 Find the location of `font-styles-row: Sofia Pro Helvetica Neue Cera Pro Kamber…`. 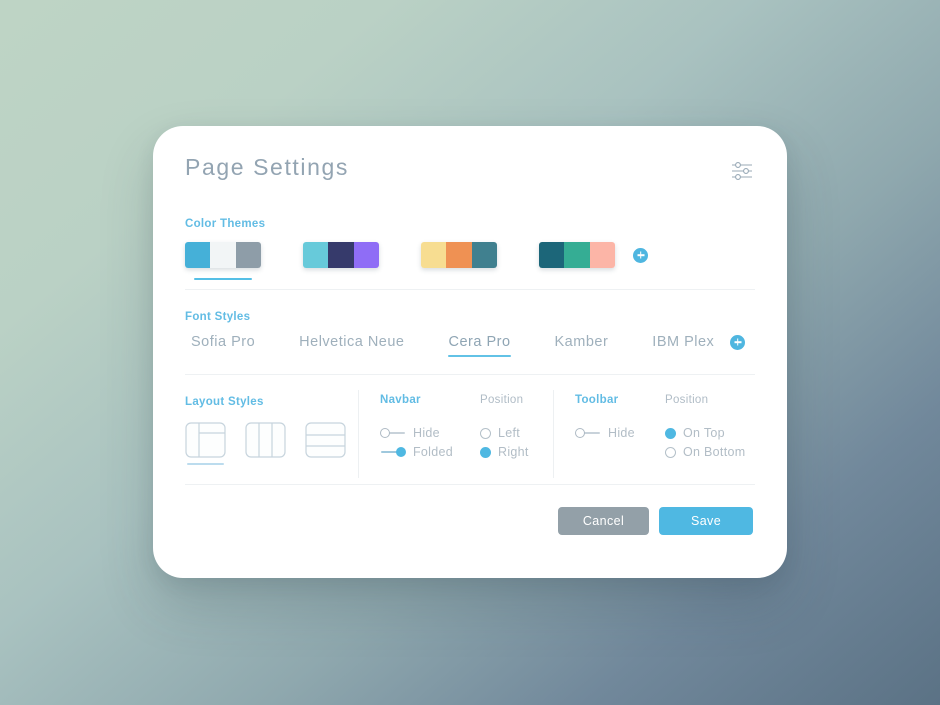

font-styles-row: Sofia Pro Helvetica Neue Cera Pro Kamber… is located at coordinates (465, 345).